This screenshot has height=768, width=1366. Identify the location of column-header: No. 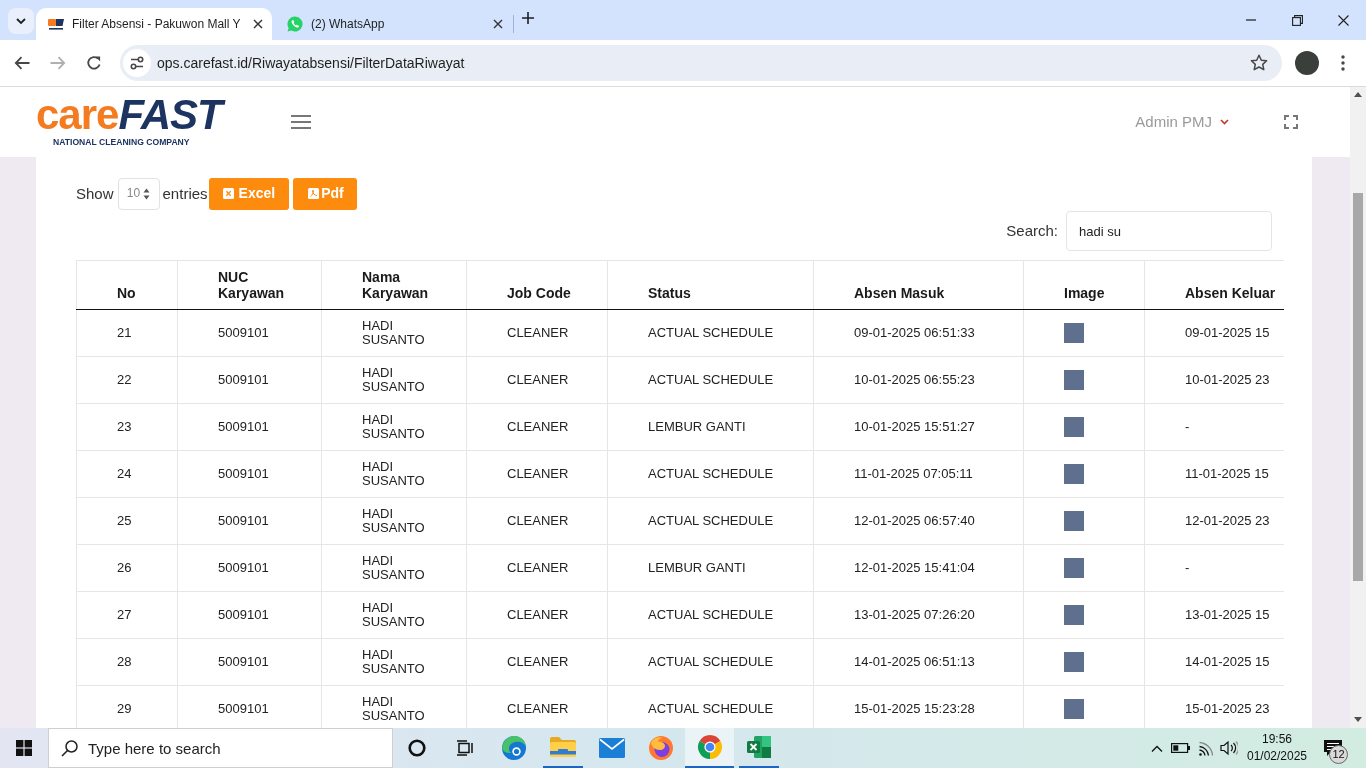
(127, 285).